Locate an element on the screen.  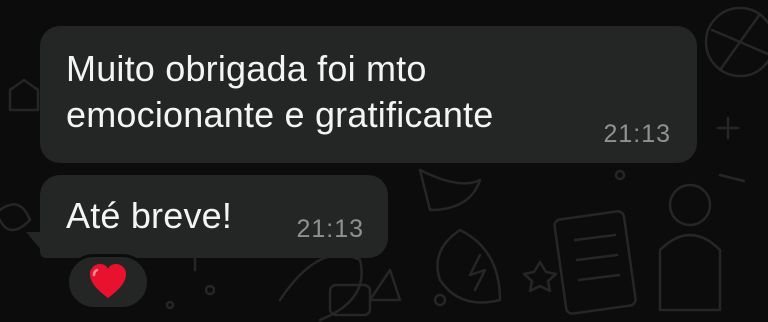
message-text-line-2: emocionante e gratificante is located at coordinates (280, 114).